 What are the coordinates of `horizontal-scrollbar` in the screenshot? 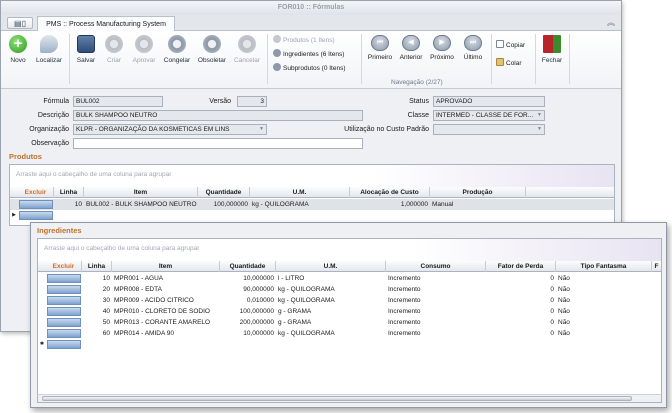 It's located at (349, 398).